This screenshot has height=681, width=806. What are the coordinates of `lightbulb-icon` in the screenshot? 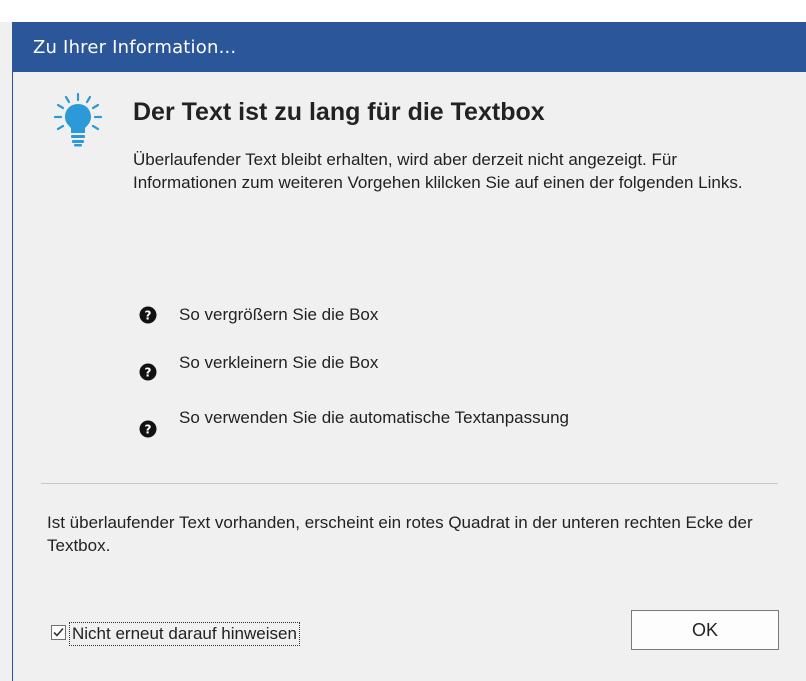 It's located at (78, 119).